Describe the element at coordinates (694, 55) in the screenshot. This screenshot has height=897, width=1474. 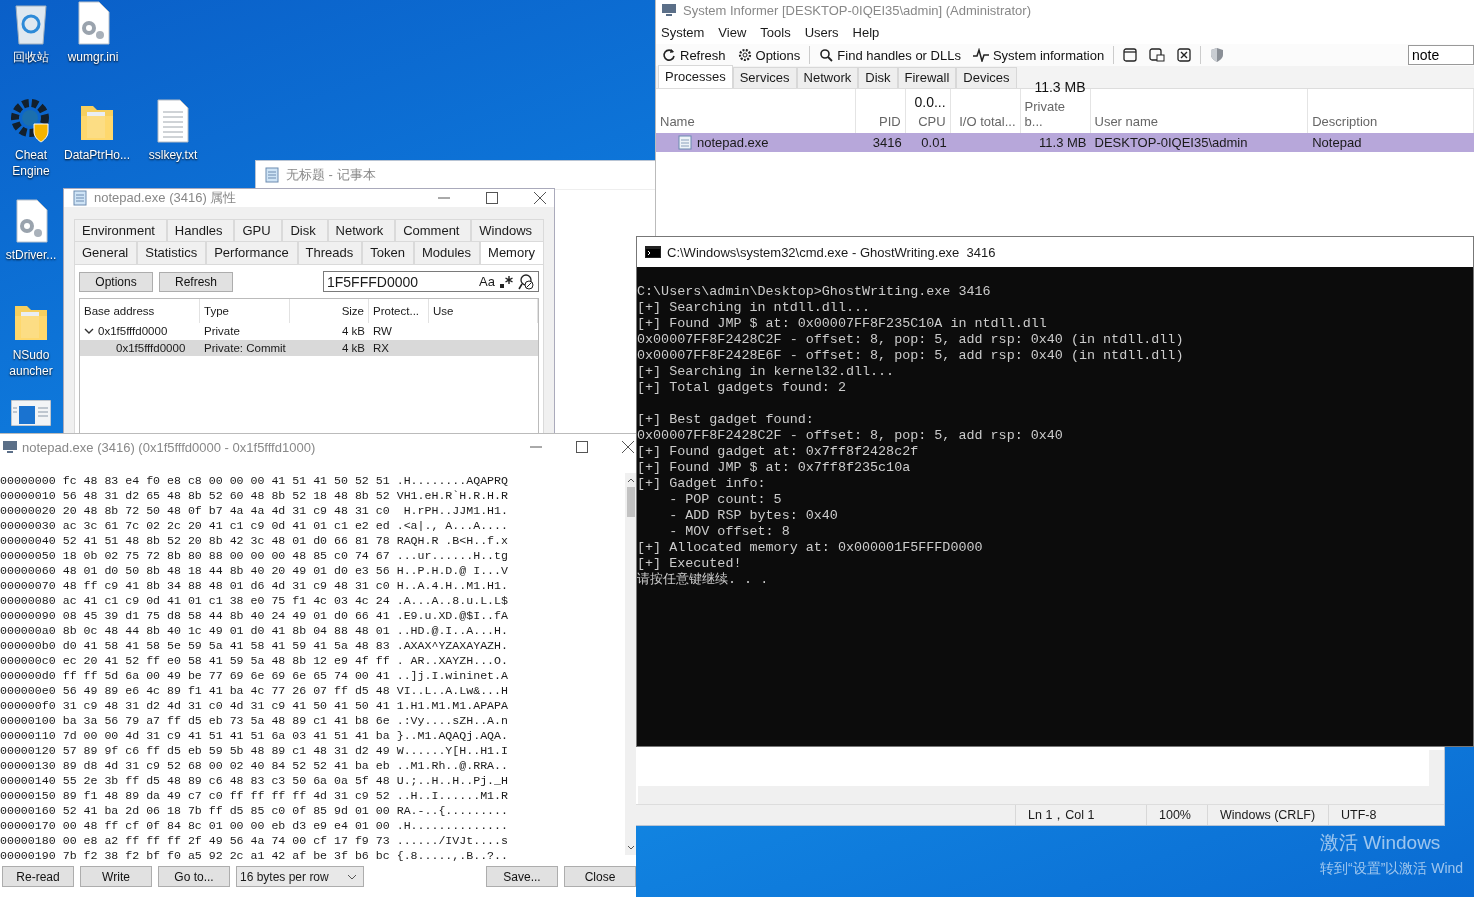
I see `toolbar-button: Refresh` at that location.